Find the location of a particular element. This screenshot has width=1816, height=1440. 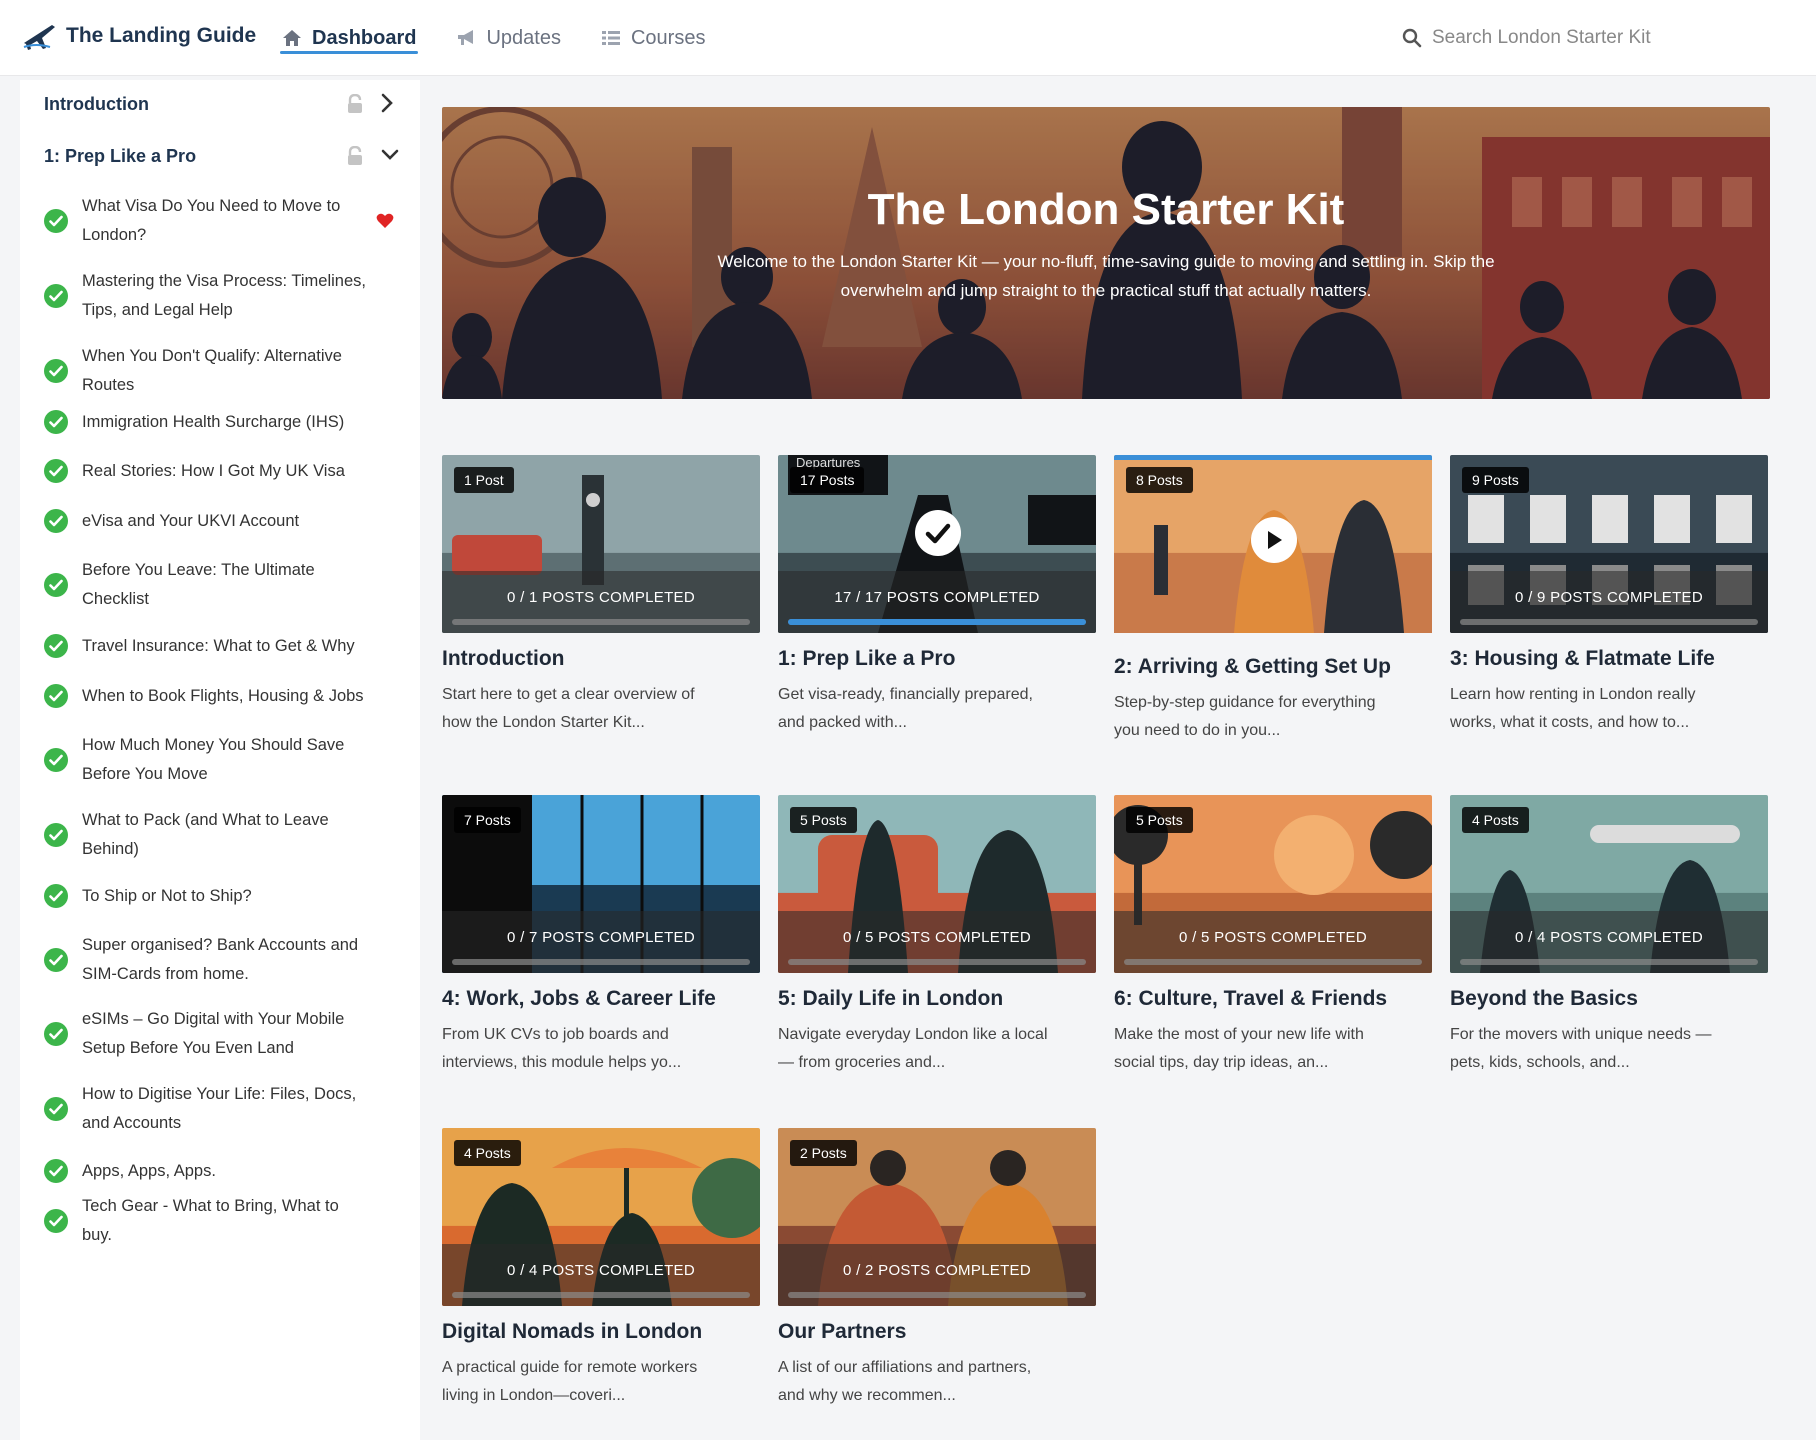

hero-title: The London Starter Kit is located at coordinates (1106, 209).